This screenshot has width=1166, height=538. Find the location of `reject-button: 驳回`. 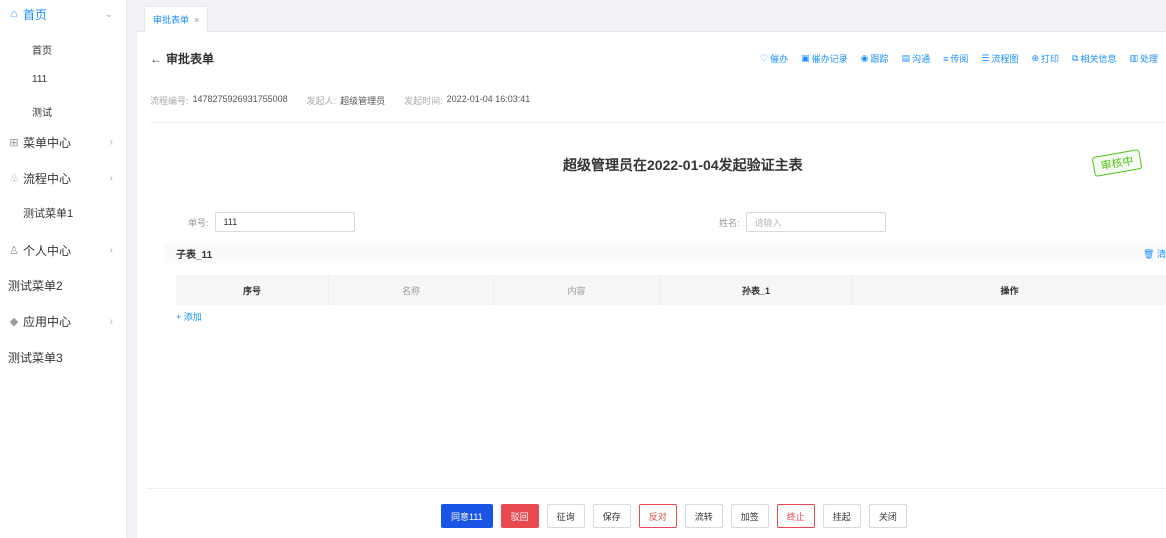

reject-button: 驳回 is located at coordinates (519, 516).